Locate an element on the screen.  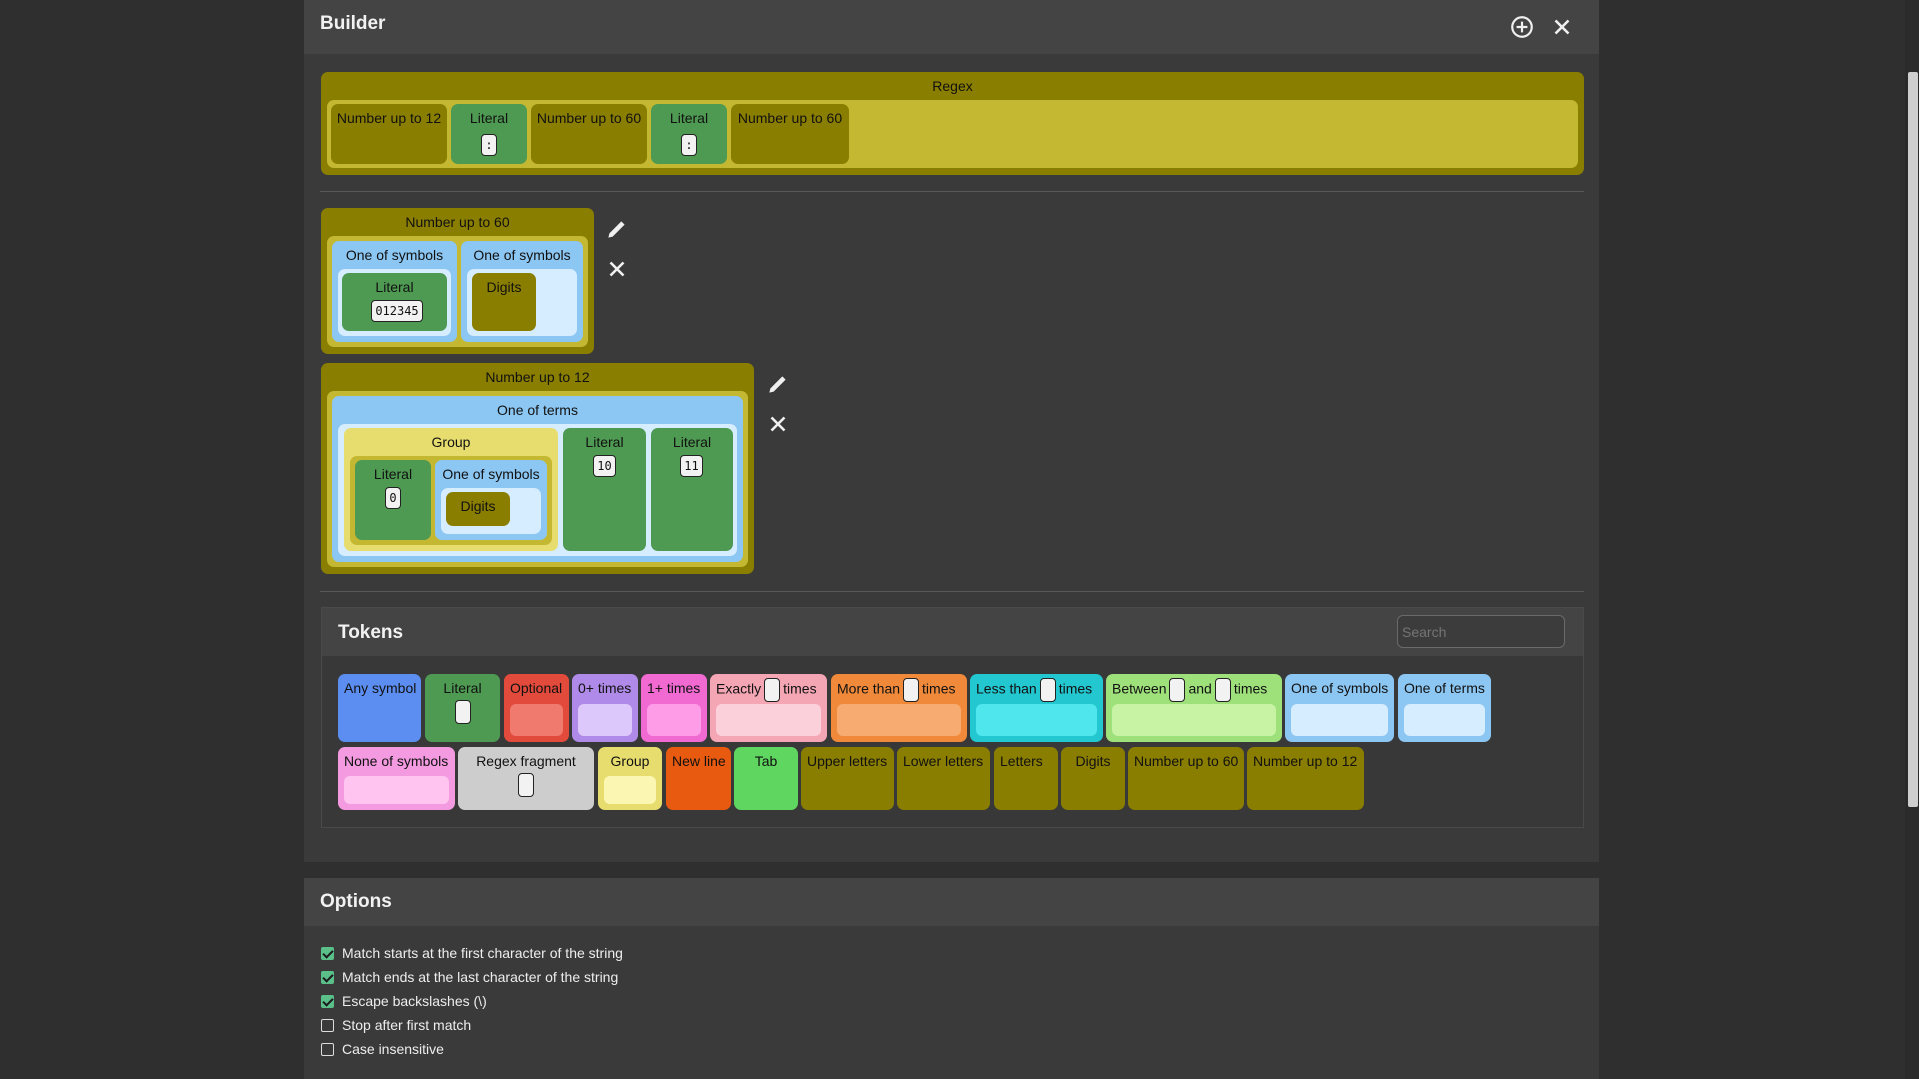
option-case-insensitive: Case insensitive is located at coordinates (382, 1051).